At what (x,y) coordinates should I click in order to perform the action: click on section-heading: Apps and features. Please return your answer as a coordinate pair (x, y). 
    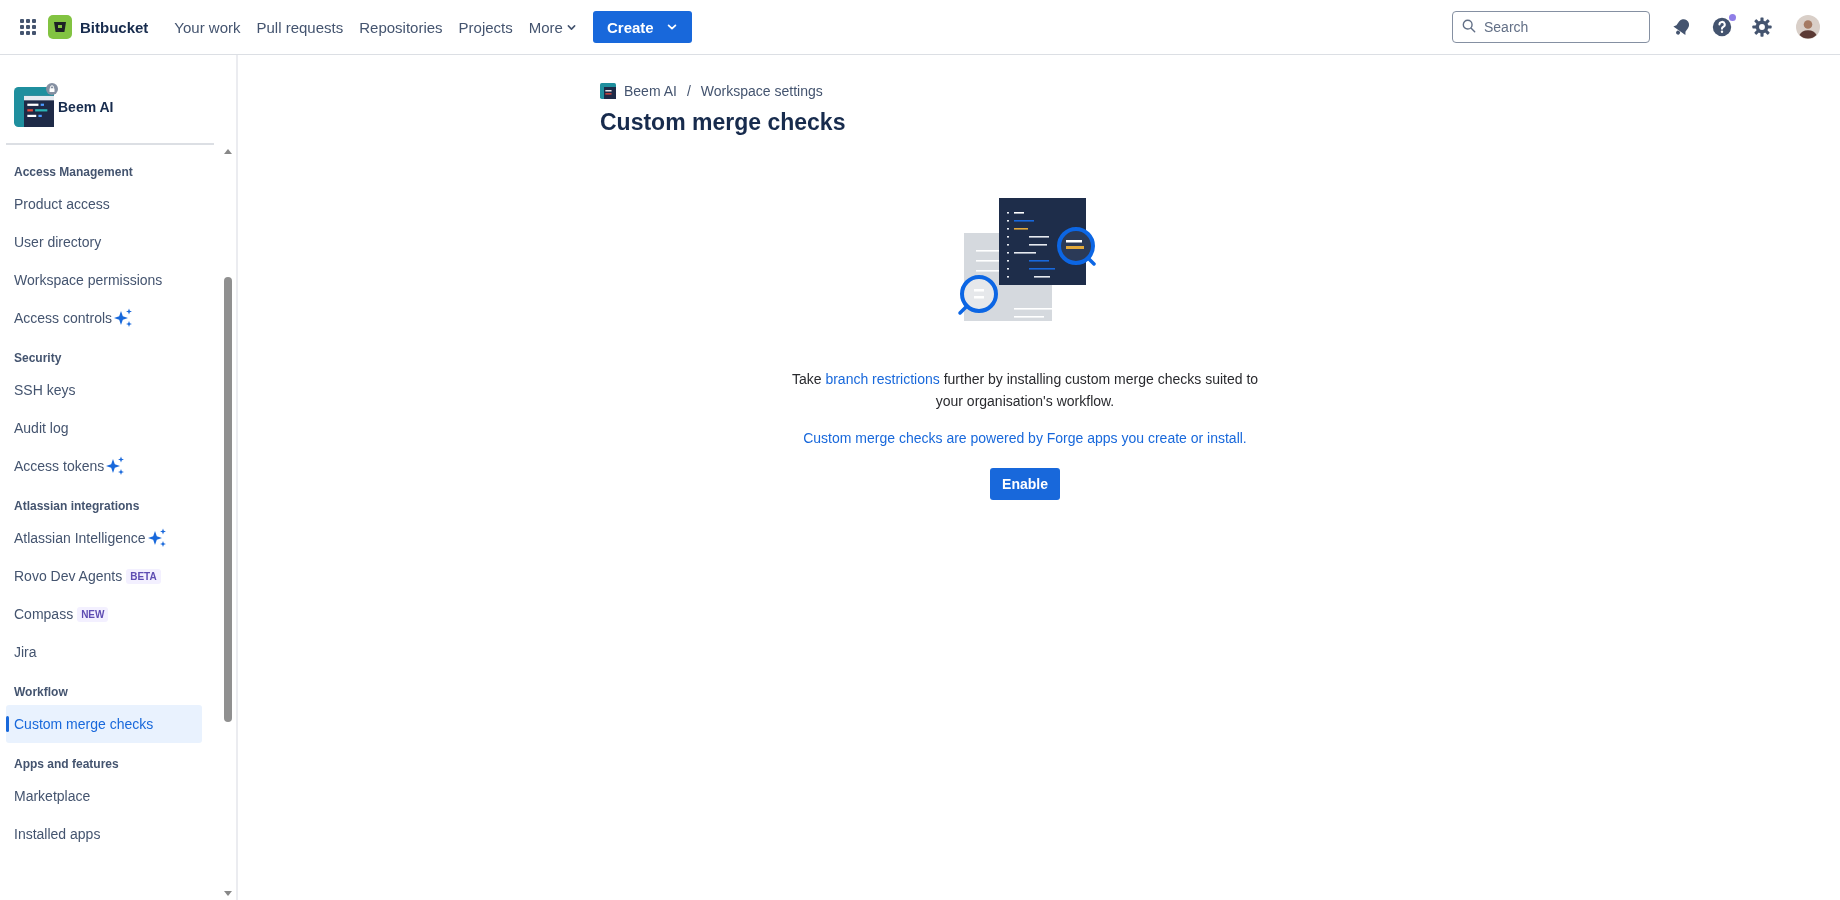
    Looking at the image, I should click on (66, 764).